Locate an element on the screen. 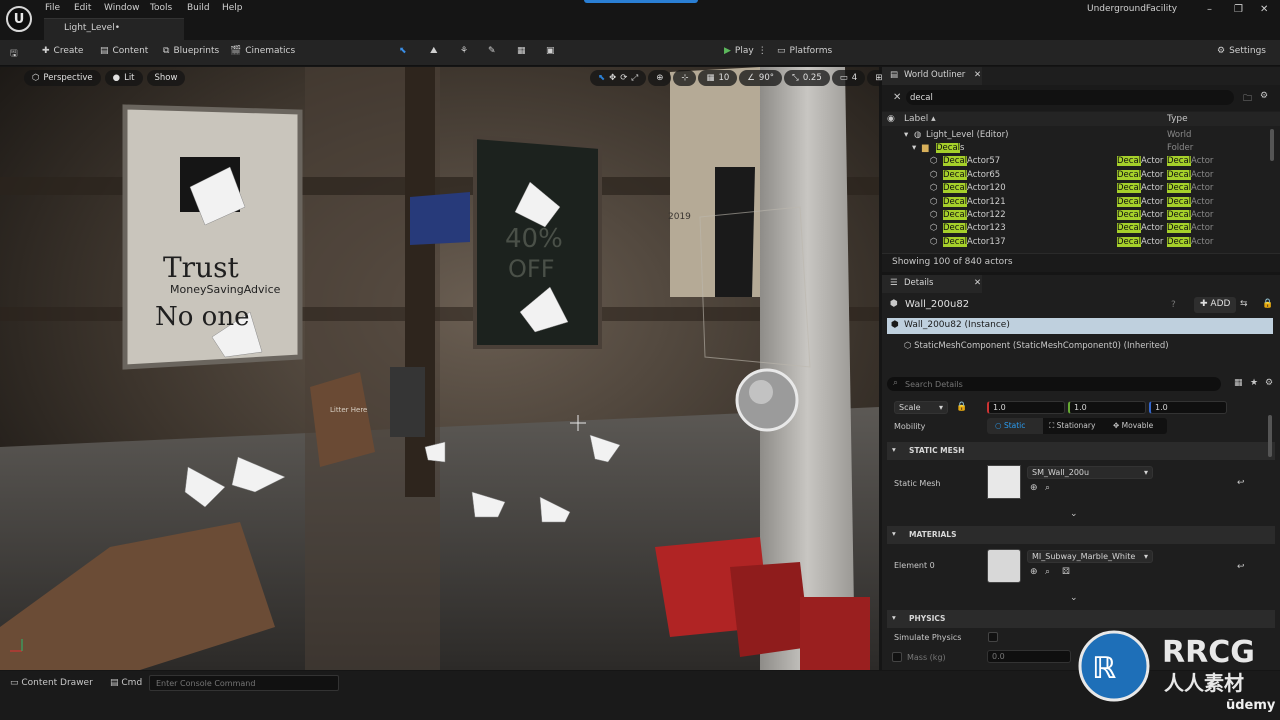  instance-row: ⬢ Wall_200u82 (Instance) is located at coordinates (1080, 326).